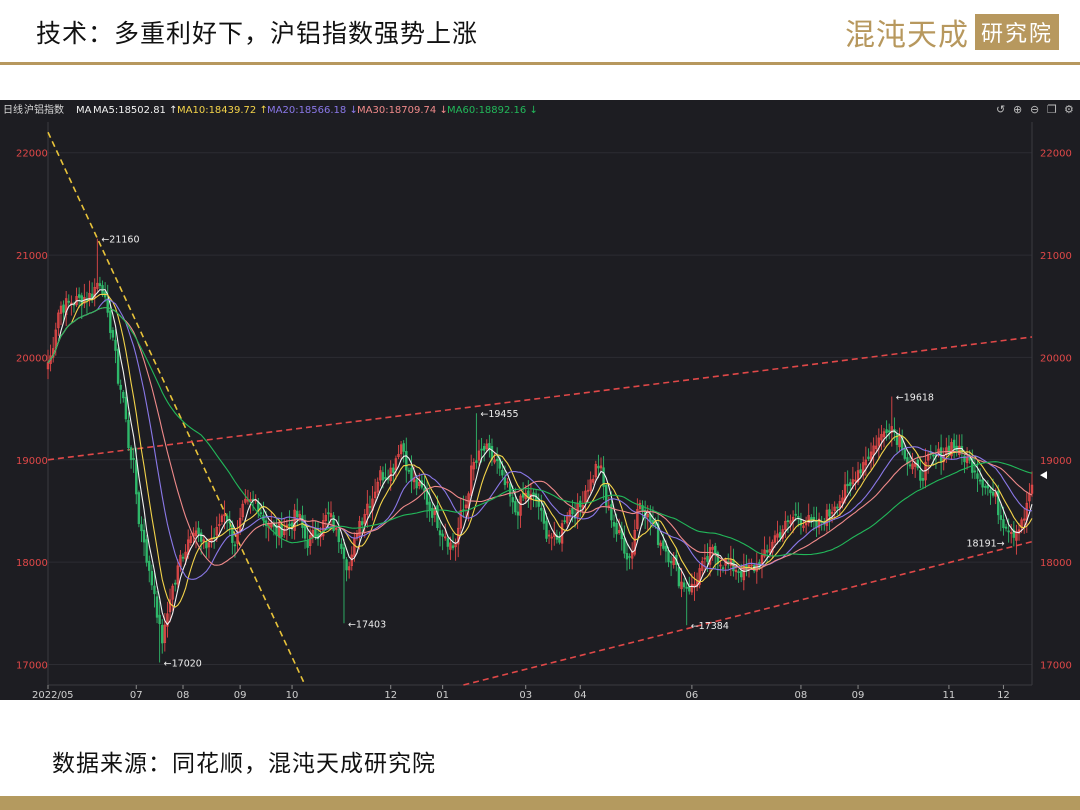 The width and height of the screenshot is (1080, 810). Describe the element at coordinates (1017, 109) in the screenshot. I see `zoom-in-icon: ⊕` at that location.